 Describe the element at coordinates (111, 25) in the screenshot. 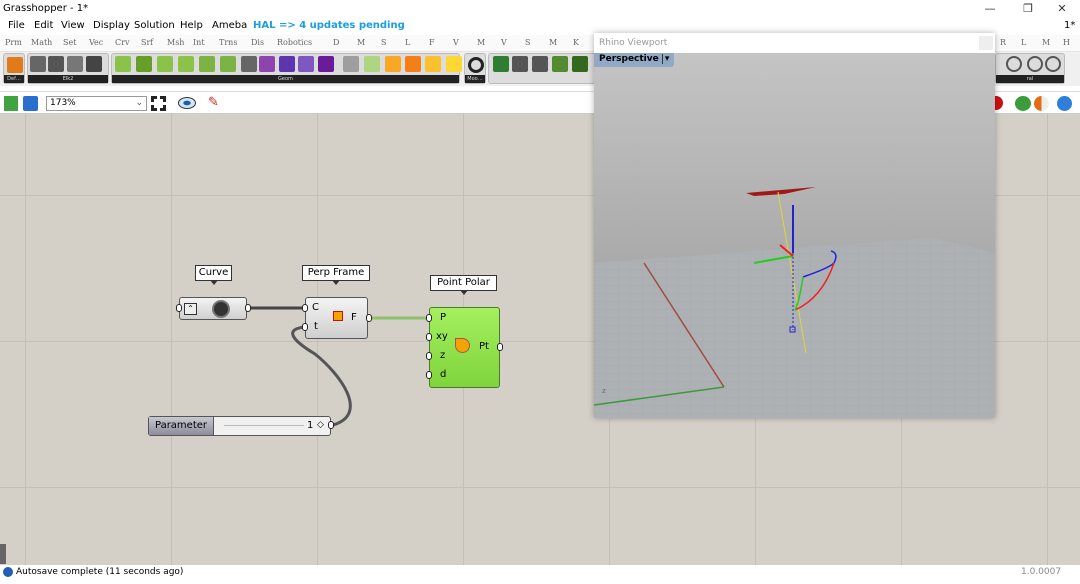

I see `menu-display: Display` at that location.